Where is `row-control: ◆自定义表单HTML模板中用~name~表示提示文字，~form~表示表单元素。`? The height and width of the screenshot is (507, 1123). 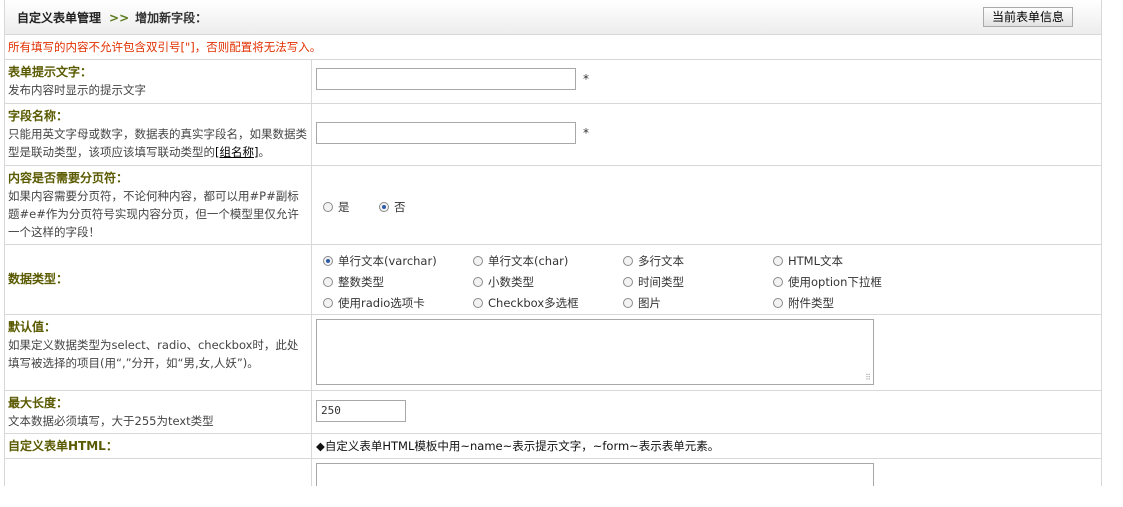 row-control: ◆自定义表单HTML模板中用~name~表示提示文字，~form~表示表单元素。 is located at coordinates (707, 446).